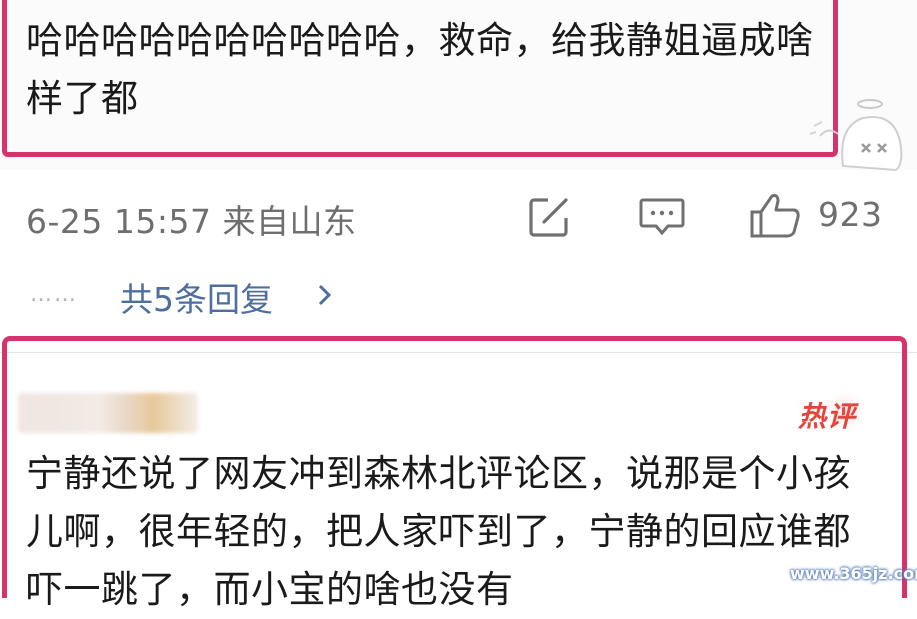  Describe the element at coordinates (191, 221) in the screenshot. I see `comment-timestamp-location: 6-25 15:57 来自山东` at that location.